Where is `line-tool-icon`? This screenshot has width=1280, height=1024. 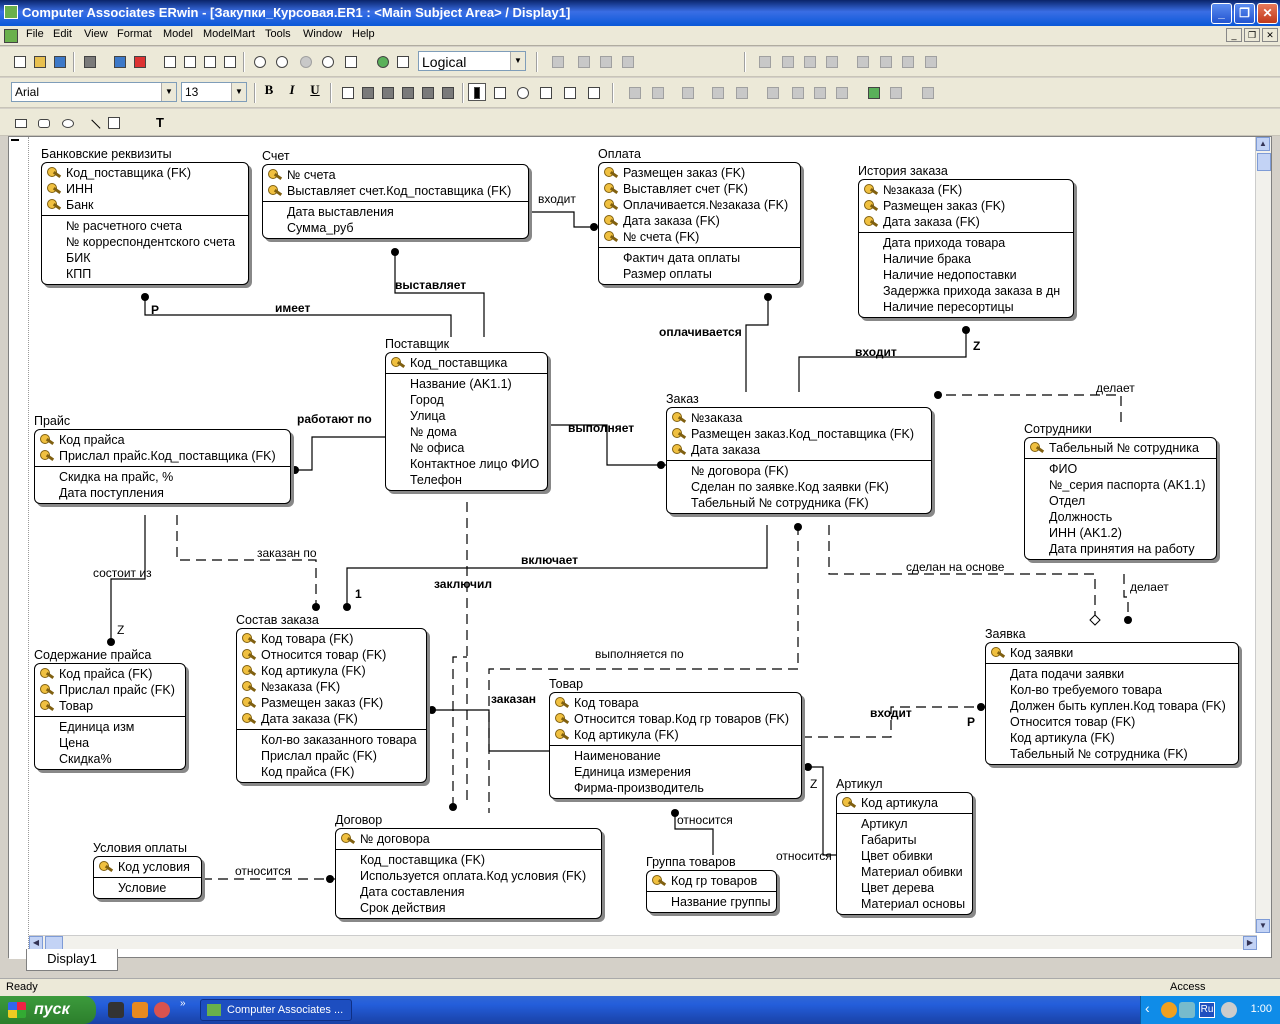 line-tool-icon is located at coordinates (91, 125).